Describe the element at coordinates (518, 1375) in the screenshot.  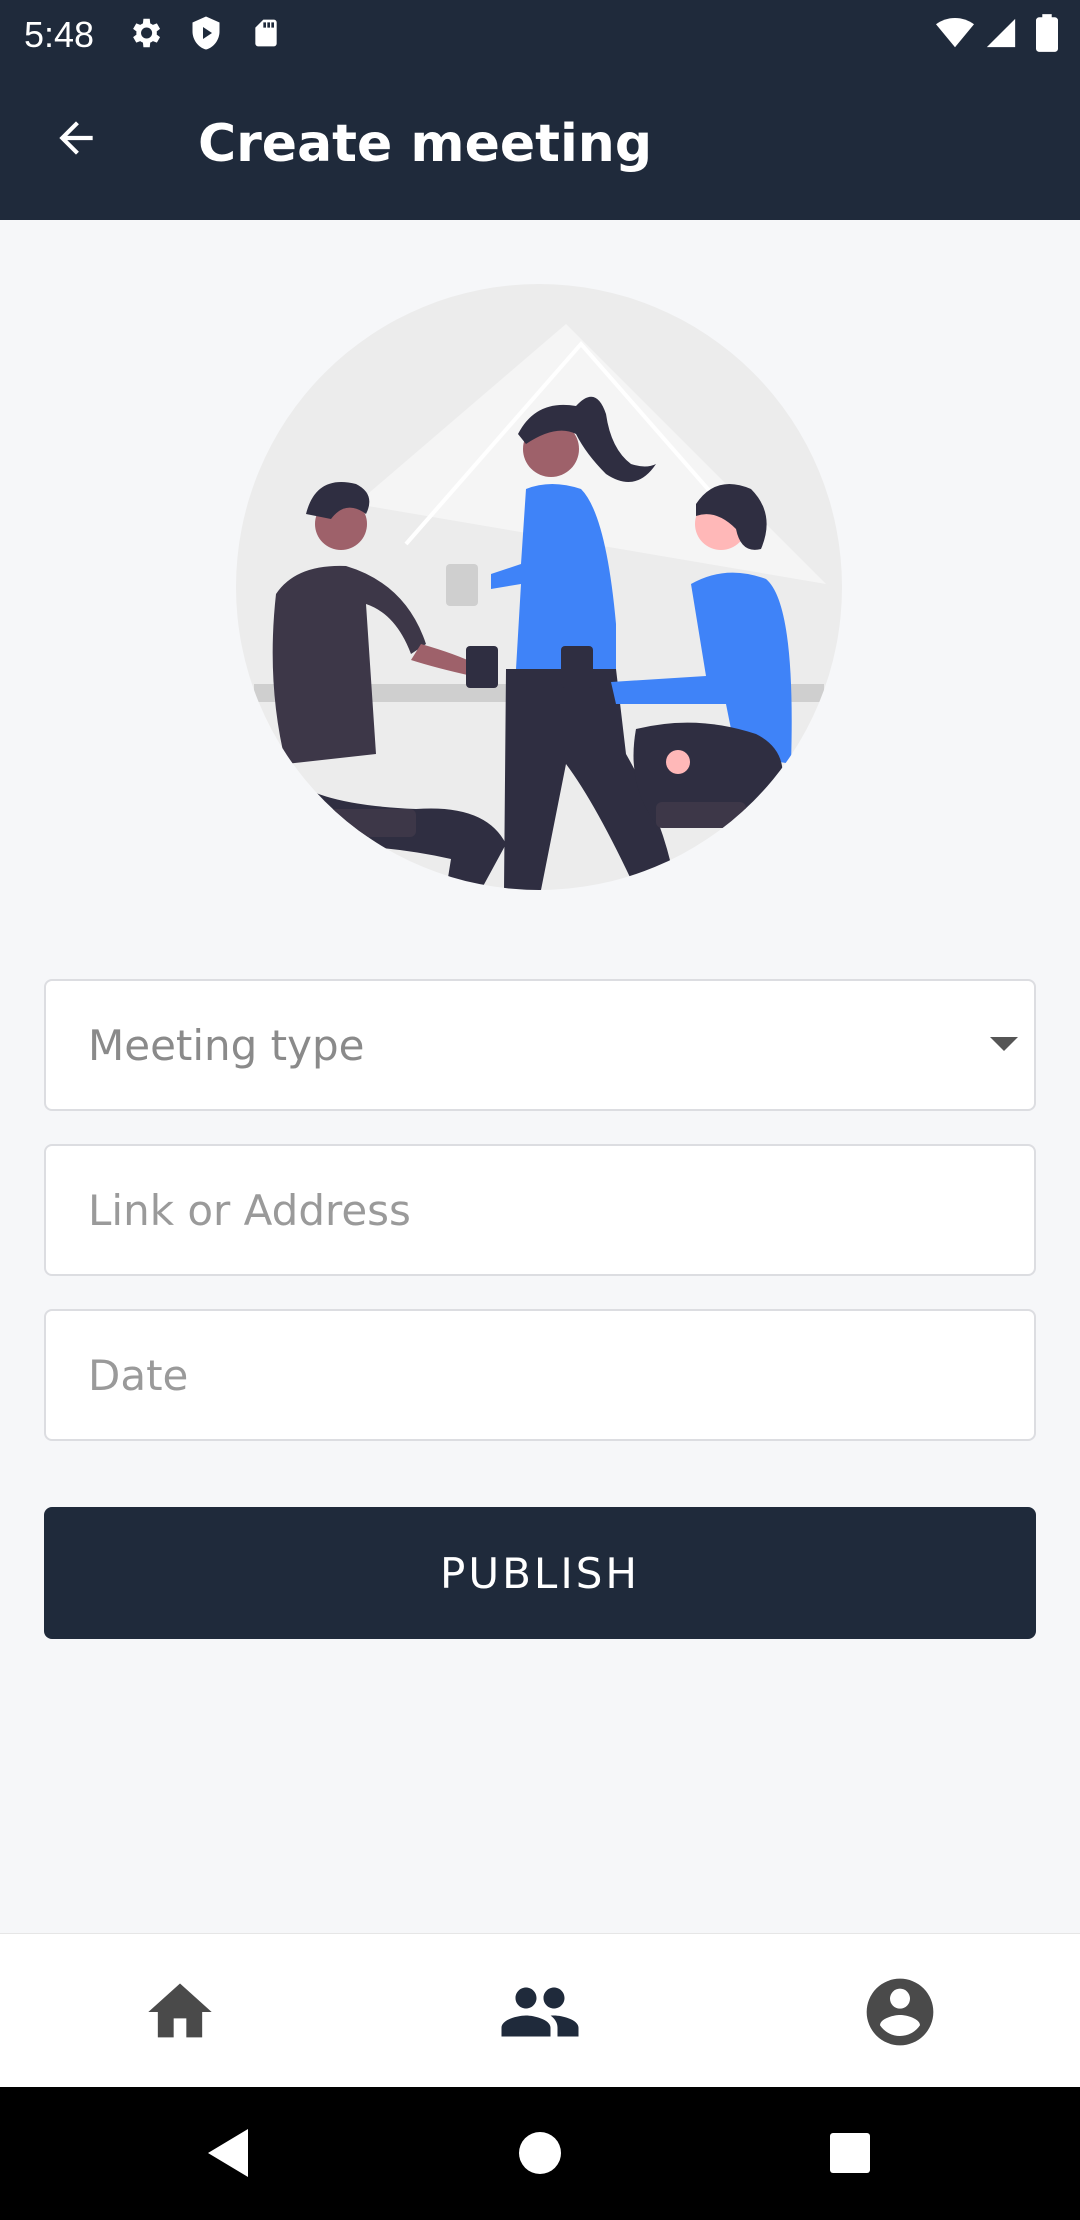
I see `date-input` at that location.